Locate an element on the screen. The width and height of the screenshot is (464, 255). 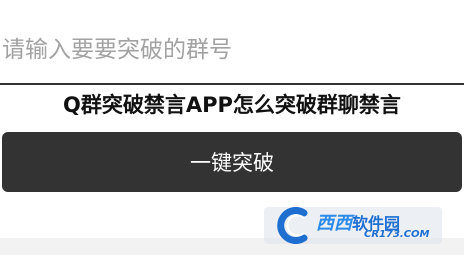
input-underline is located at coordinates (232, 84).